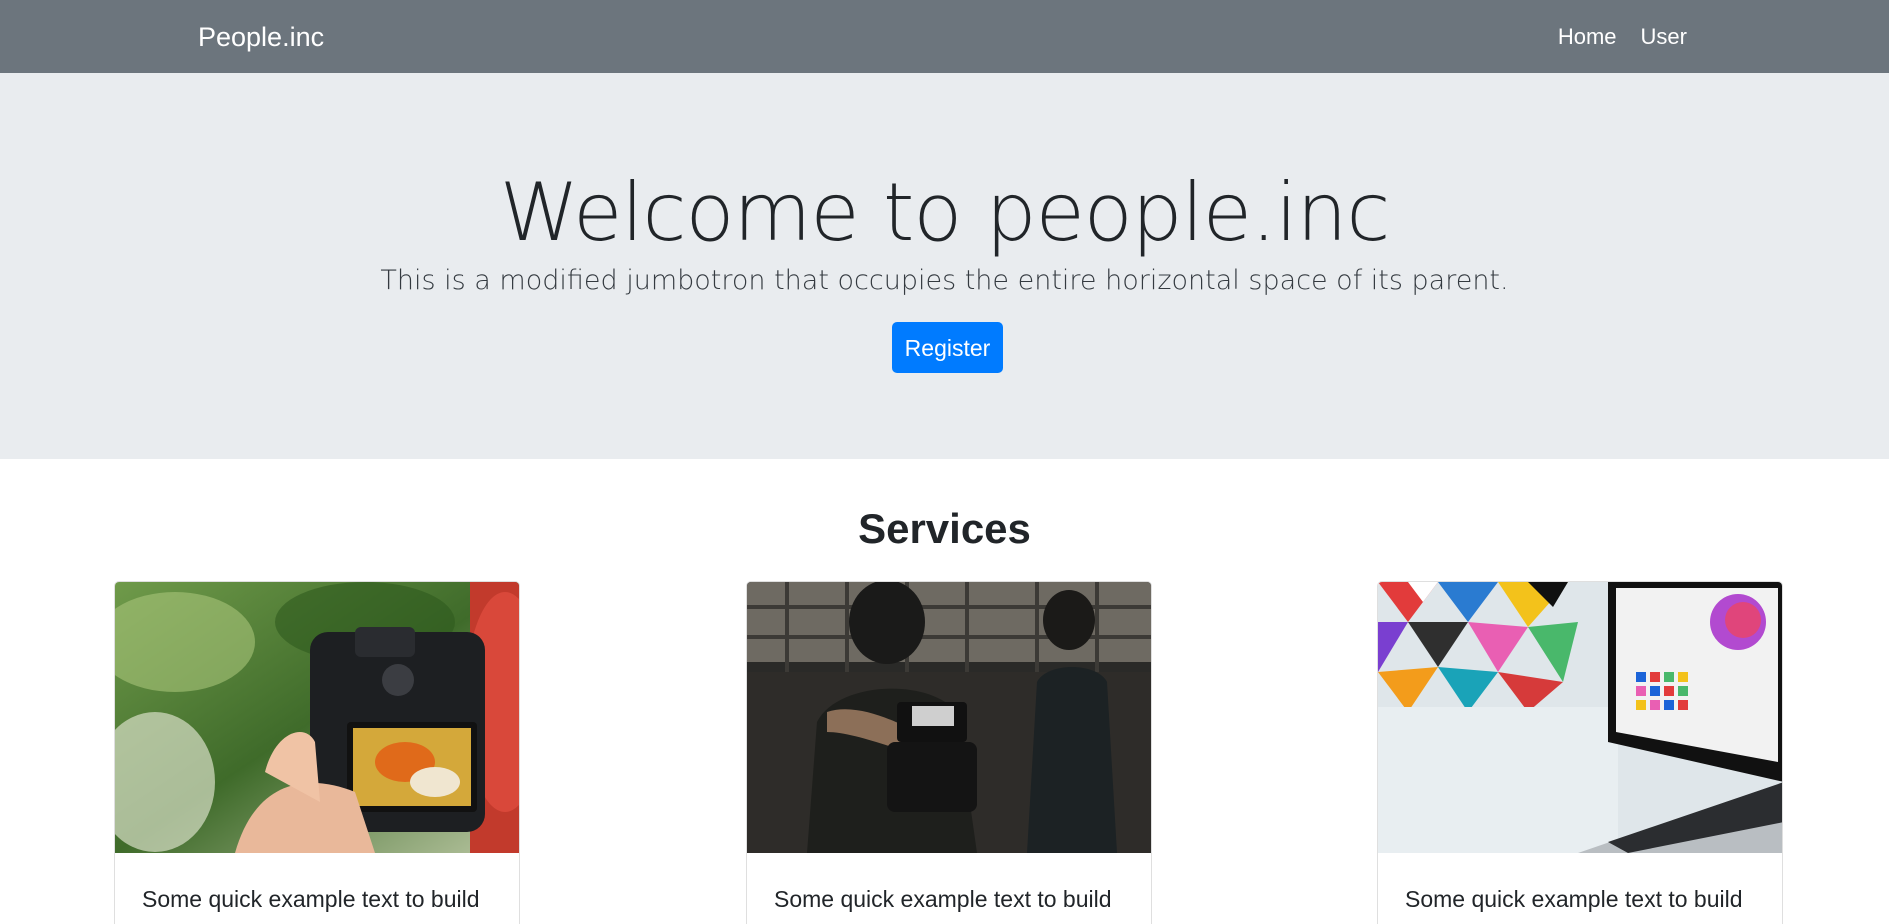 This screenshot has width=1889, height=924. What do you see at coordinates (1622, 37) in the screenshot?
I see `nav-links: Home User` at bounding box center [1622, 37].